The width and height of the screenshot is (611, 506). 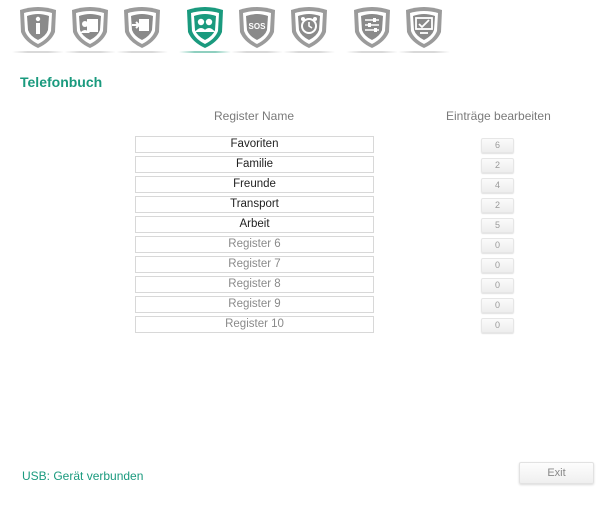 I want to click on page-title: Telefonbuch, so click(x=61, y=82).